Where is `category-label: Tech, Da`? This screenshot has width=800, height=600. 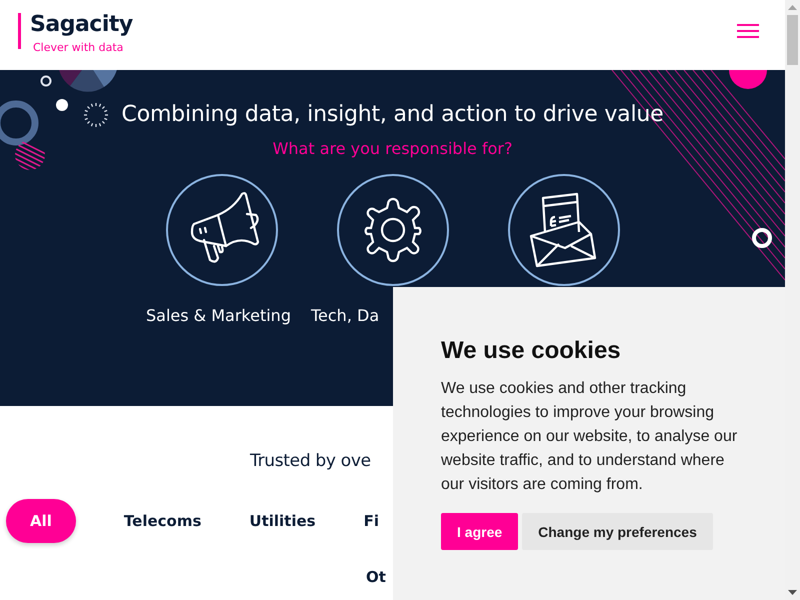
category-label: Tech, Da is located at coordinates (345, 315).